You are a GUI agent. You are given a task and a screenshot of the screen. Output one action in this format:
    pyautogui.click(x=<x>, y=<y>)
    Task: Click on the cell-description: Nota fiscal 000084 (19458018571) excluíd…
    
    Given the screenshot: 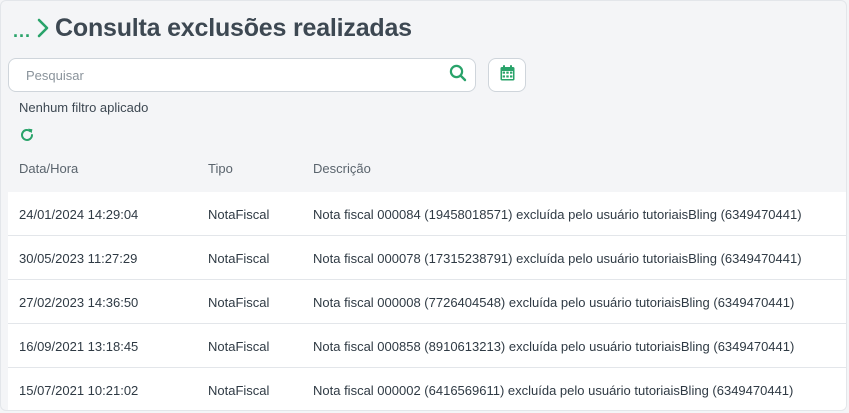 What is the action you would take?
    pyautogui.click(x=557, y=214)
    